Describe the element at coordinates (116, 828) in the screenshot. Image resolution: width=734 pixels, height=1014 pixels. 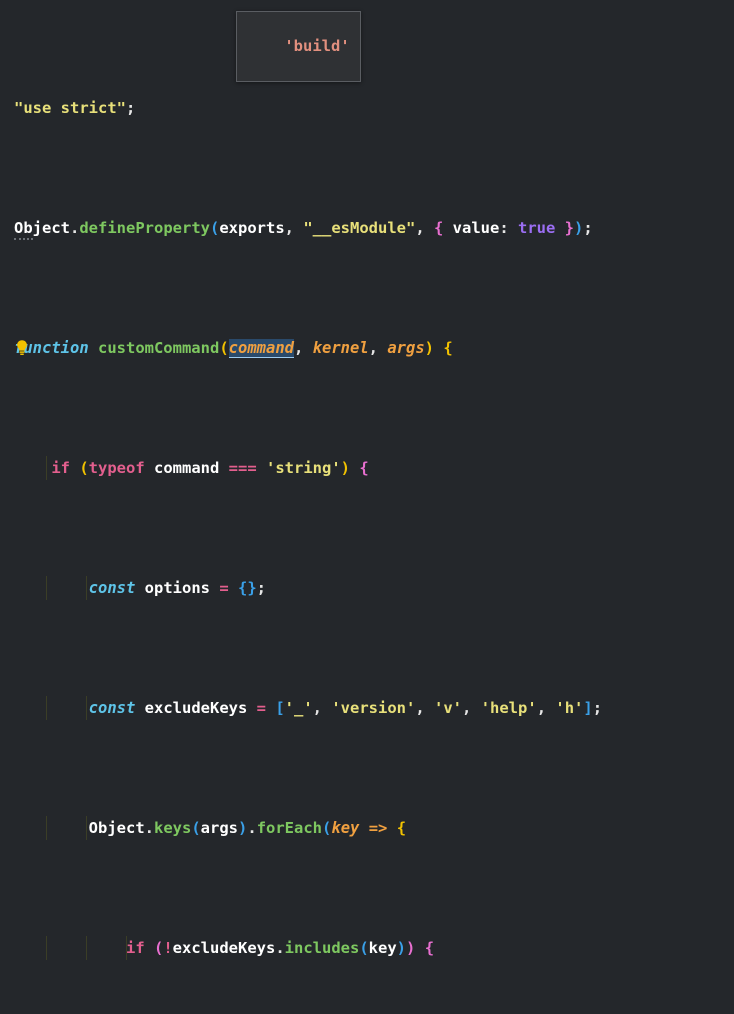
I see `token-identifier: Object` at that location.